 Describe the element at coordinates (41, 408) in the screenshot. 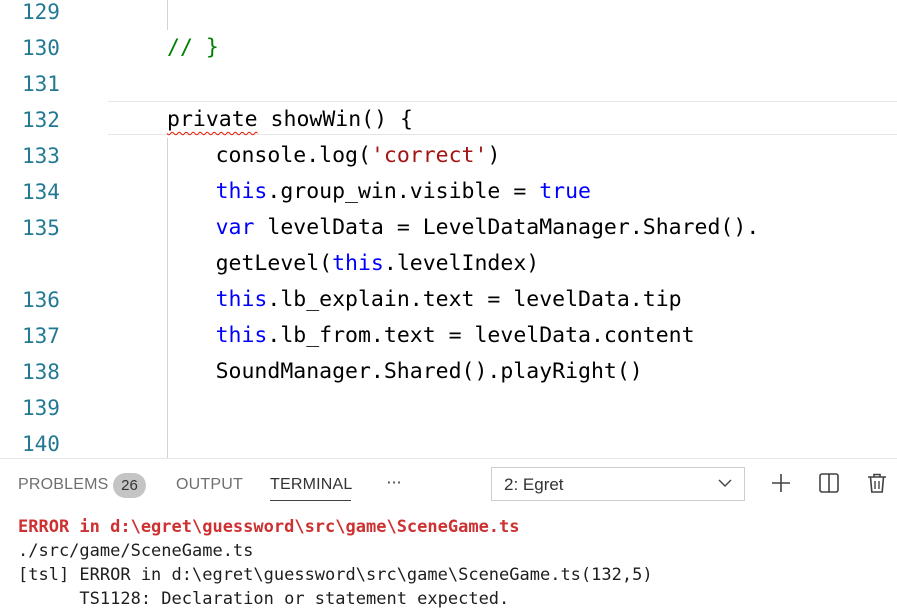

I see `line-number: 139` at that location.